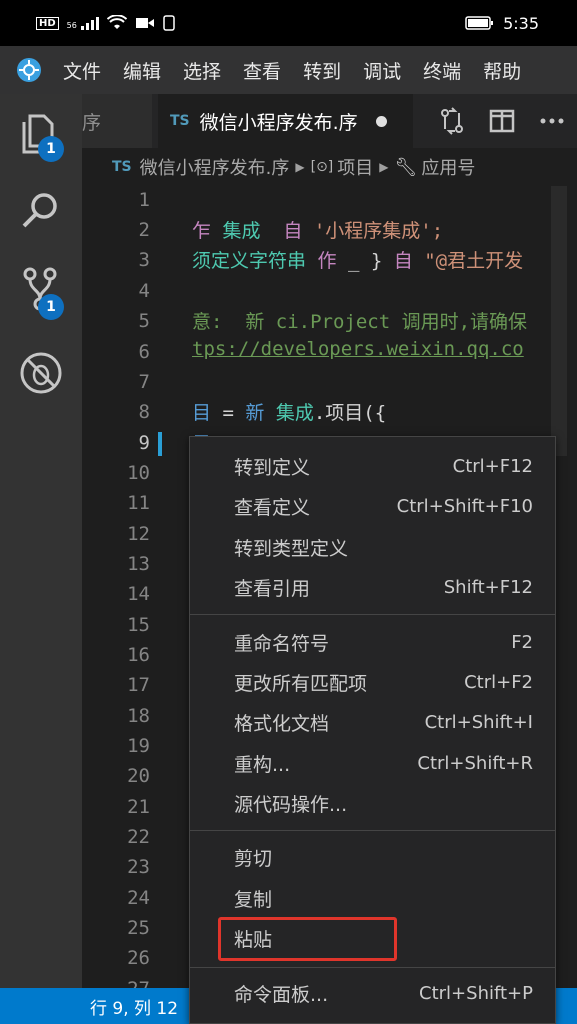  What do you see at coordinates (278, 122) in the screenshot?
I see `tab-active-title: 微信小程序发布.序` at bounding box center [278, 122].